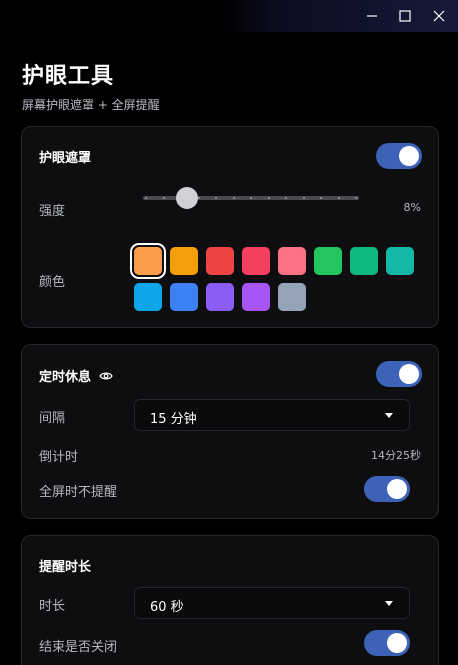 The image size is (458, 665). Describe the element at coordinates (78, 492) in the screenshot. I see `no-remind-fullscreen-label: 全屏时不提醒` at that location.